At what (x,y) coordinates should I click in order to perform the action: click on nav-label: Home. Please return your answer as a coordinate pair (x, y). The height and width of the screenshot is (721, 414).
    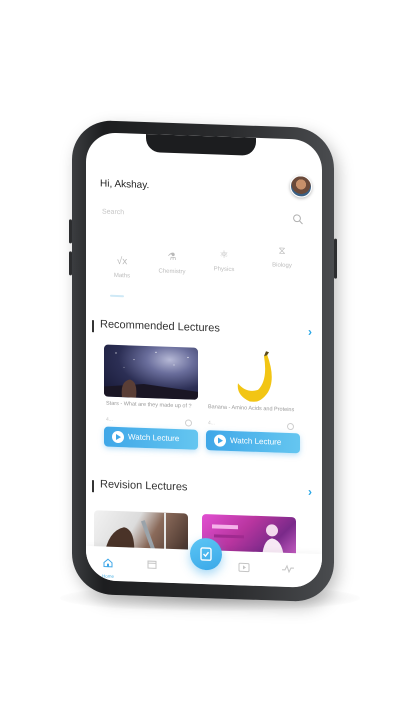
    Looking at the image, I should click on (107, 576).